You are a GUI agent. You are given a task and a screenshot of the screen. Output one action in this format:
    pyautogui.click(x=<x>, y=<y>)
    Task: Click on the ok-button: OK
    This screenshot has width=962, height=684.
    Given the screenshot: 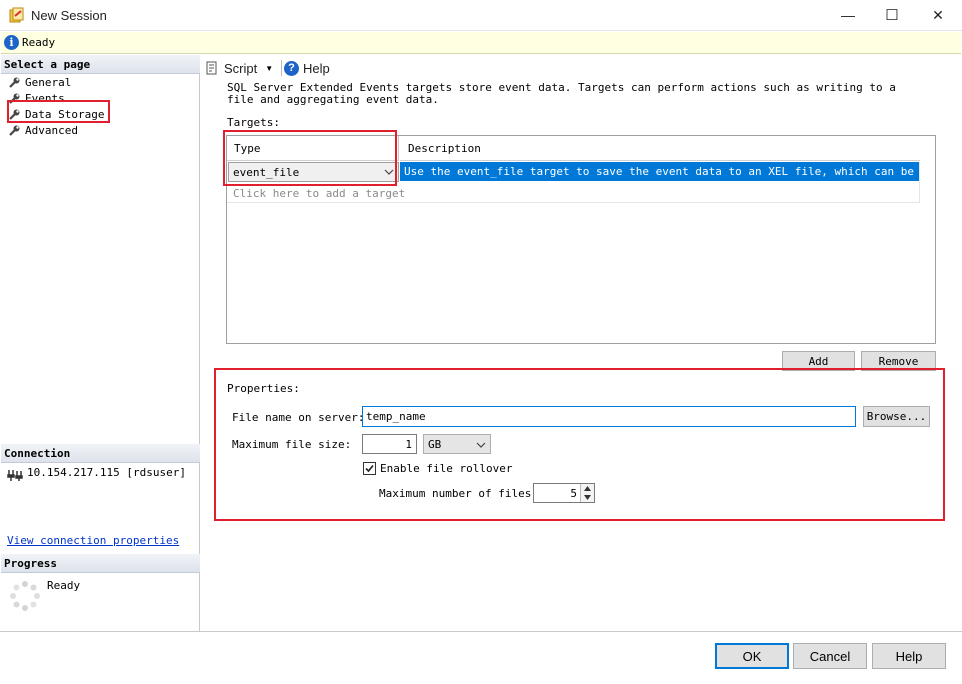 What is the action you would take?
    pyautogui.click(x=752, y=656)
    